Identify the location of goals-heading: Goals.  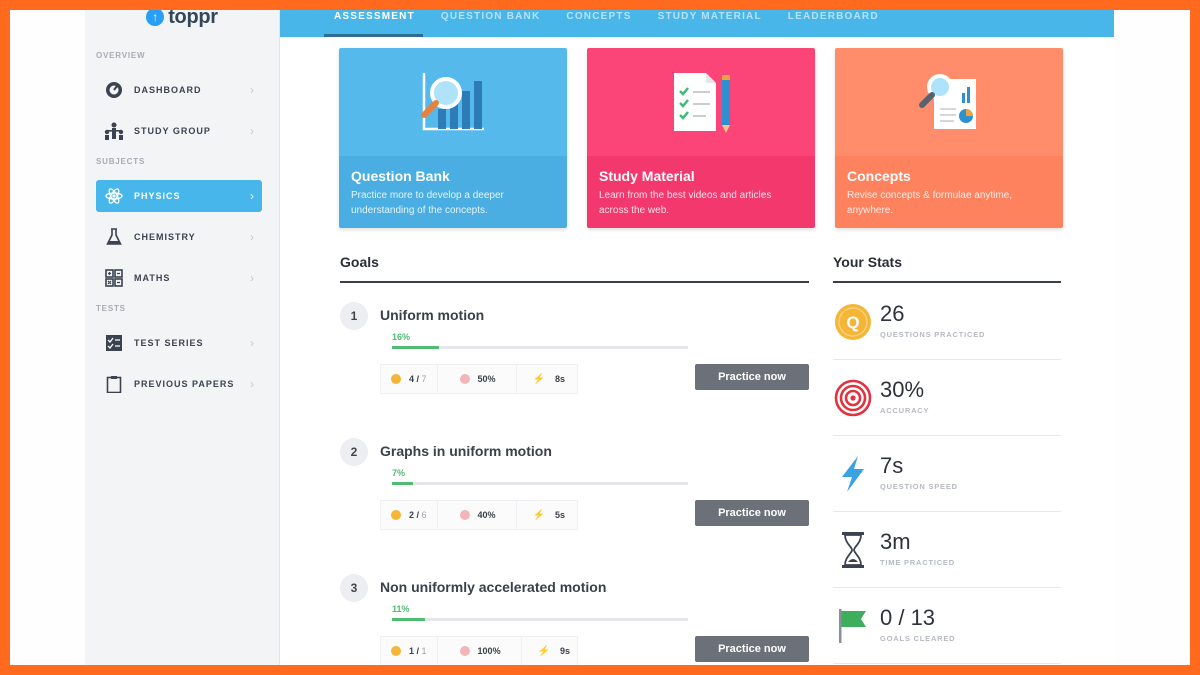
(359, 262).